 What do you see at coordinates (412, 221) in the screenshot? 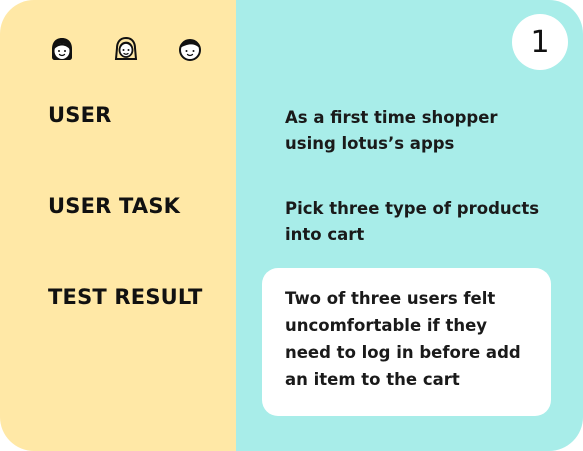
I see `row-value-user-task: Pick three type of products into cart` at bounding box center [412, 221].